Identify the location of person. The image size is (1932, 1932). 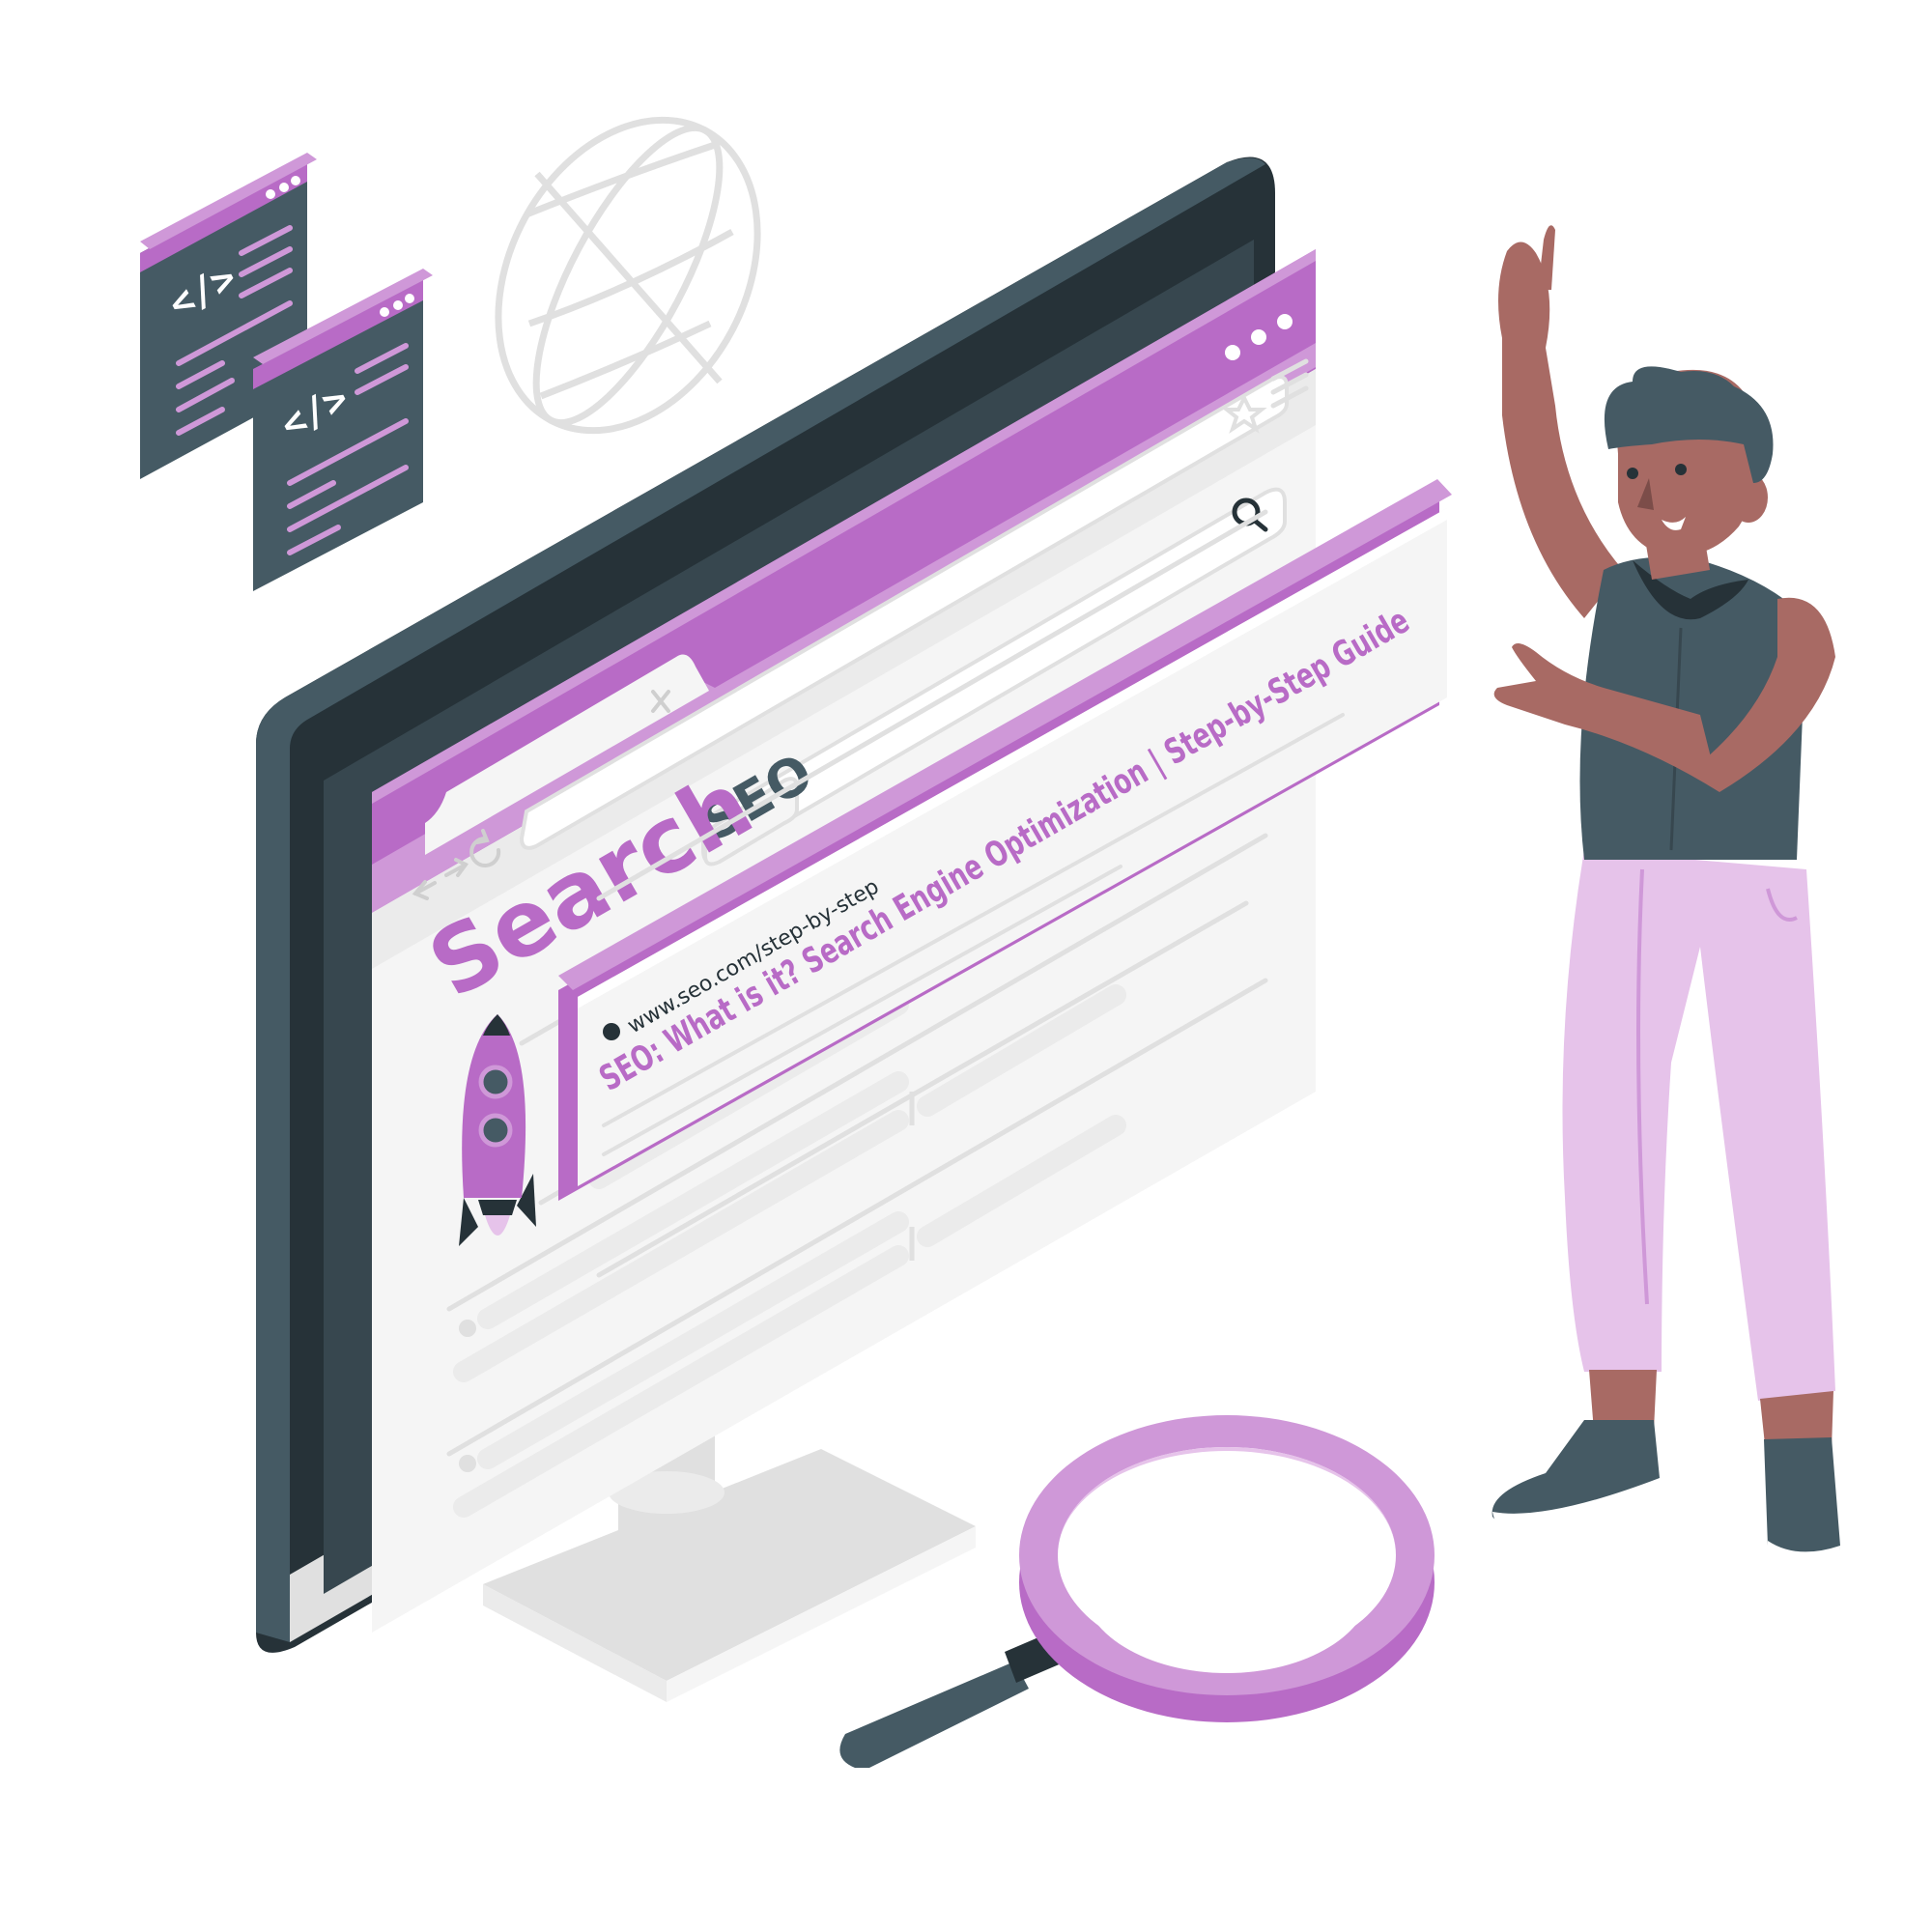
(1666, 913).